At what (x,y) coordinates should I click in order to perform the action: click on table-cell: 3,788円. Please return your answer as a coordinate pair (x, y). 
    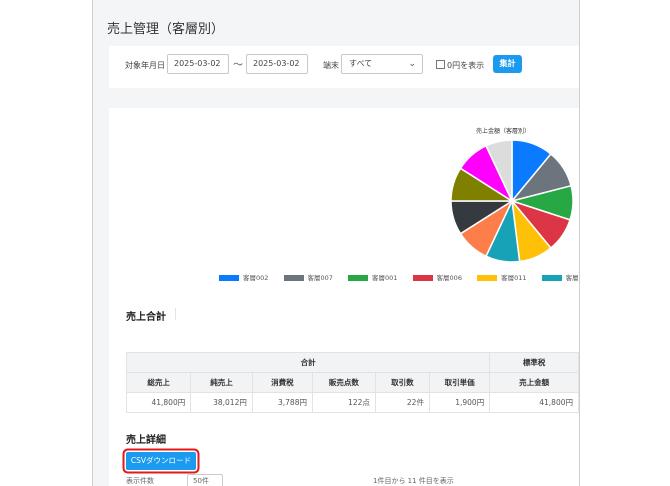
    Looking at the image, I should click on (282, 402).